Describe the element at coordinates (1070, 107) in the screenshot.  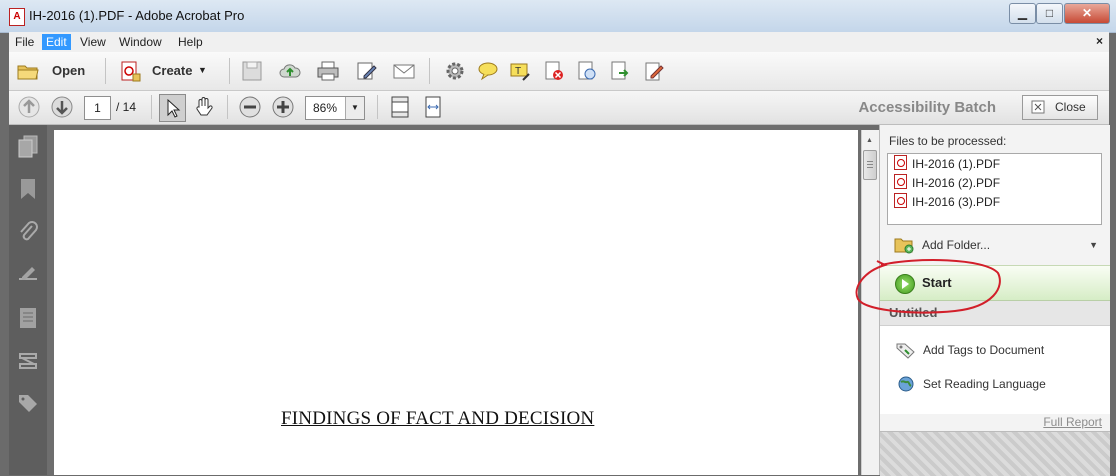
I see `close-label: Close` at that location.